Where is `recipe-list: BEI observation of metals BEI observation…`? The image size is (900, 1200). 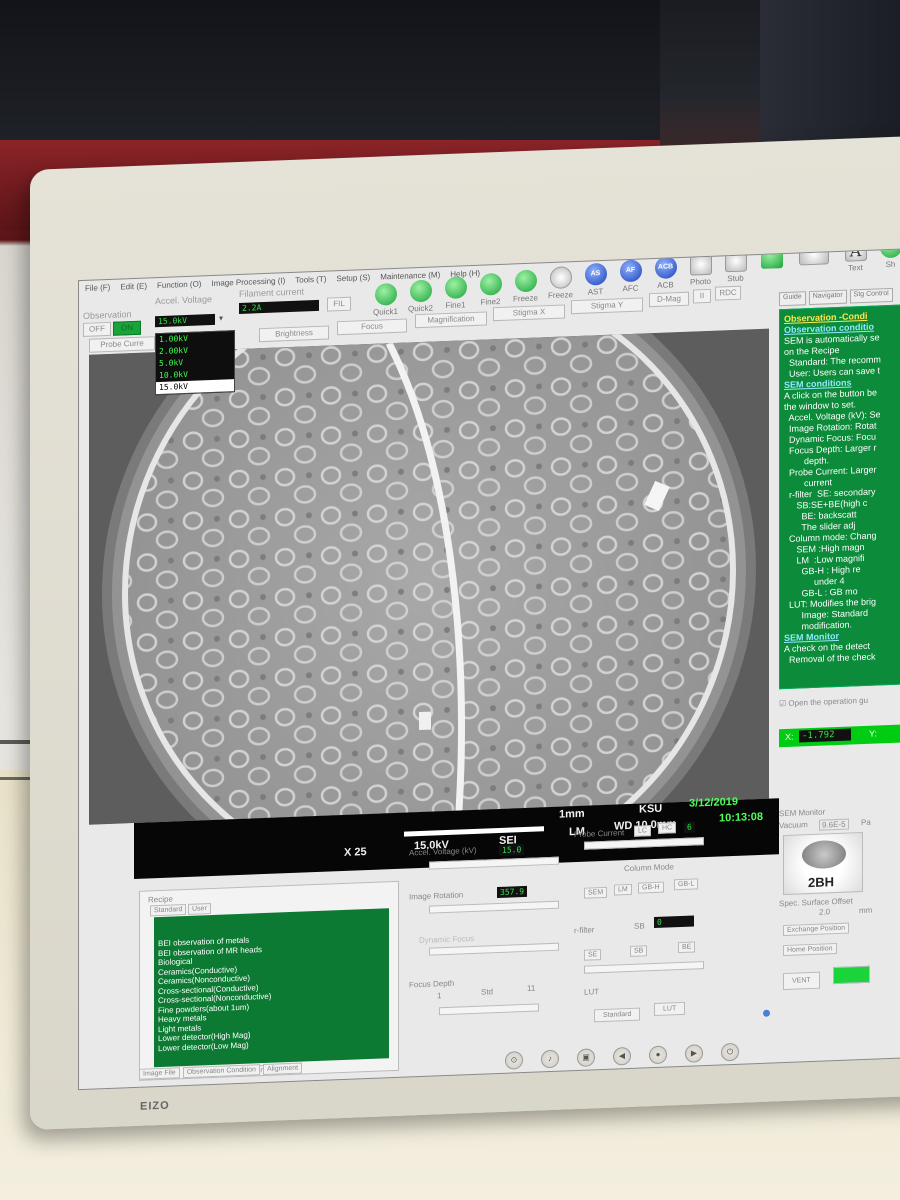 recipe-list: BEI observation of metals BEI observation… is located at coordinates (271, 988).